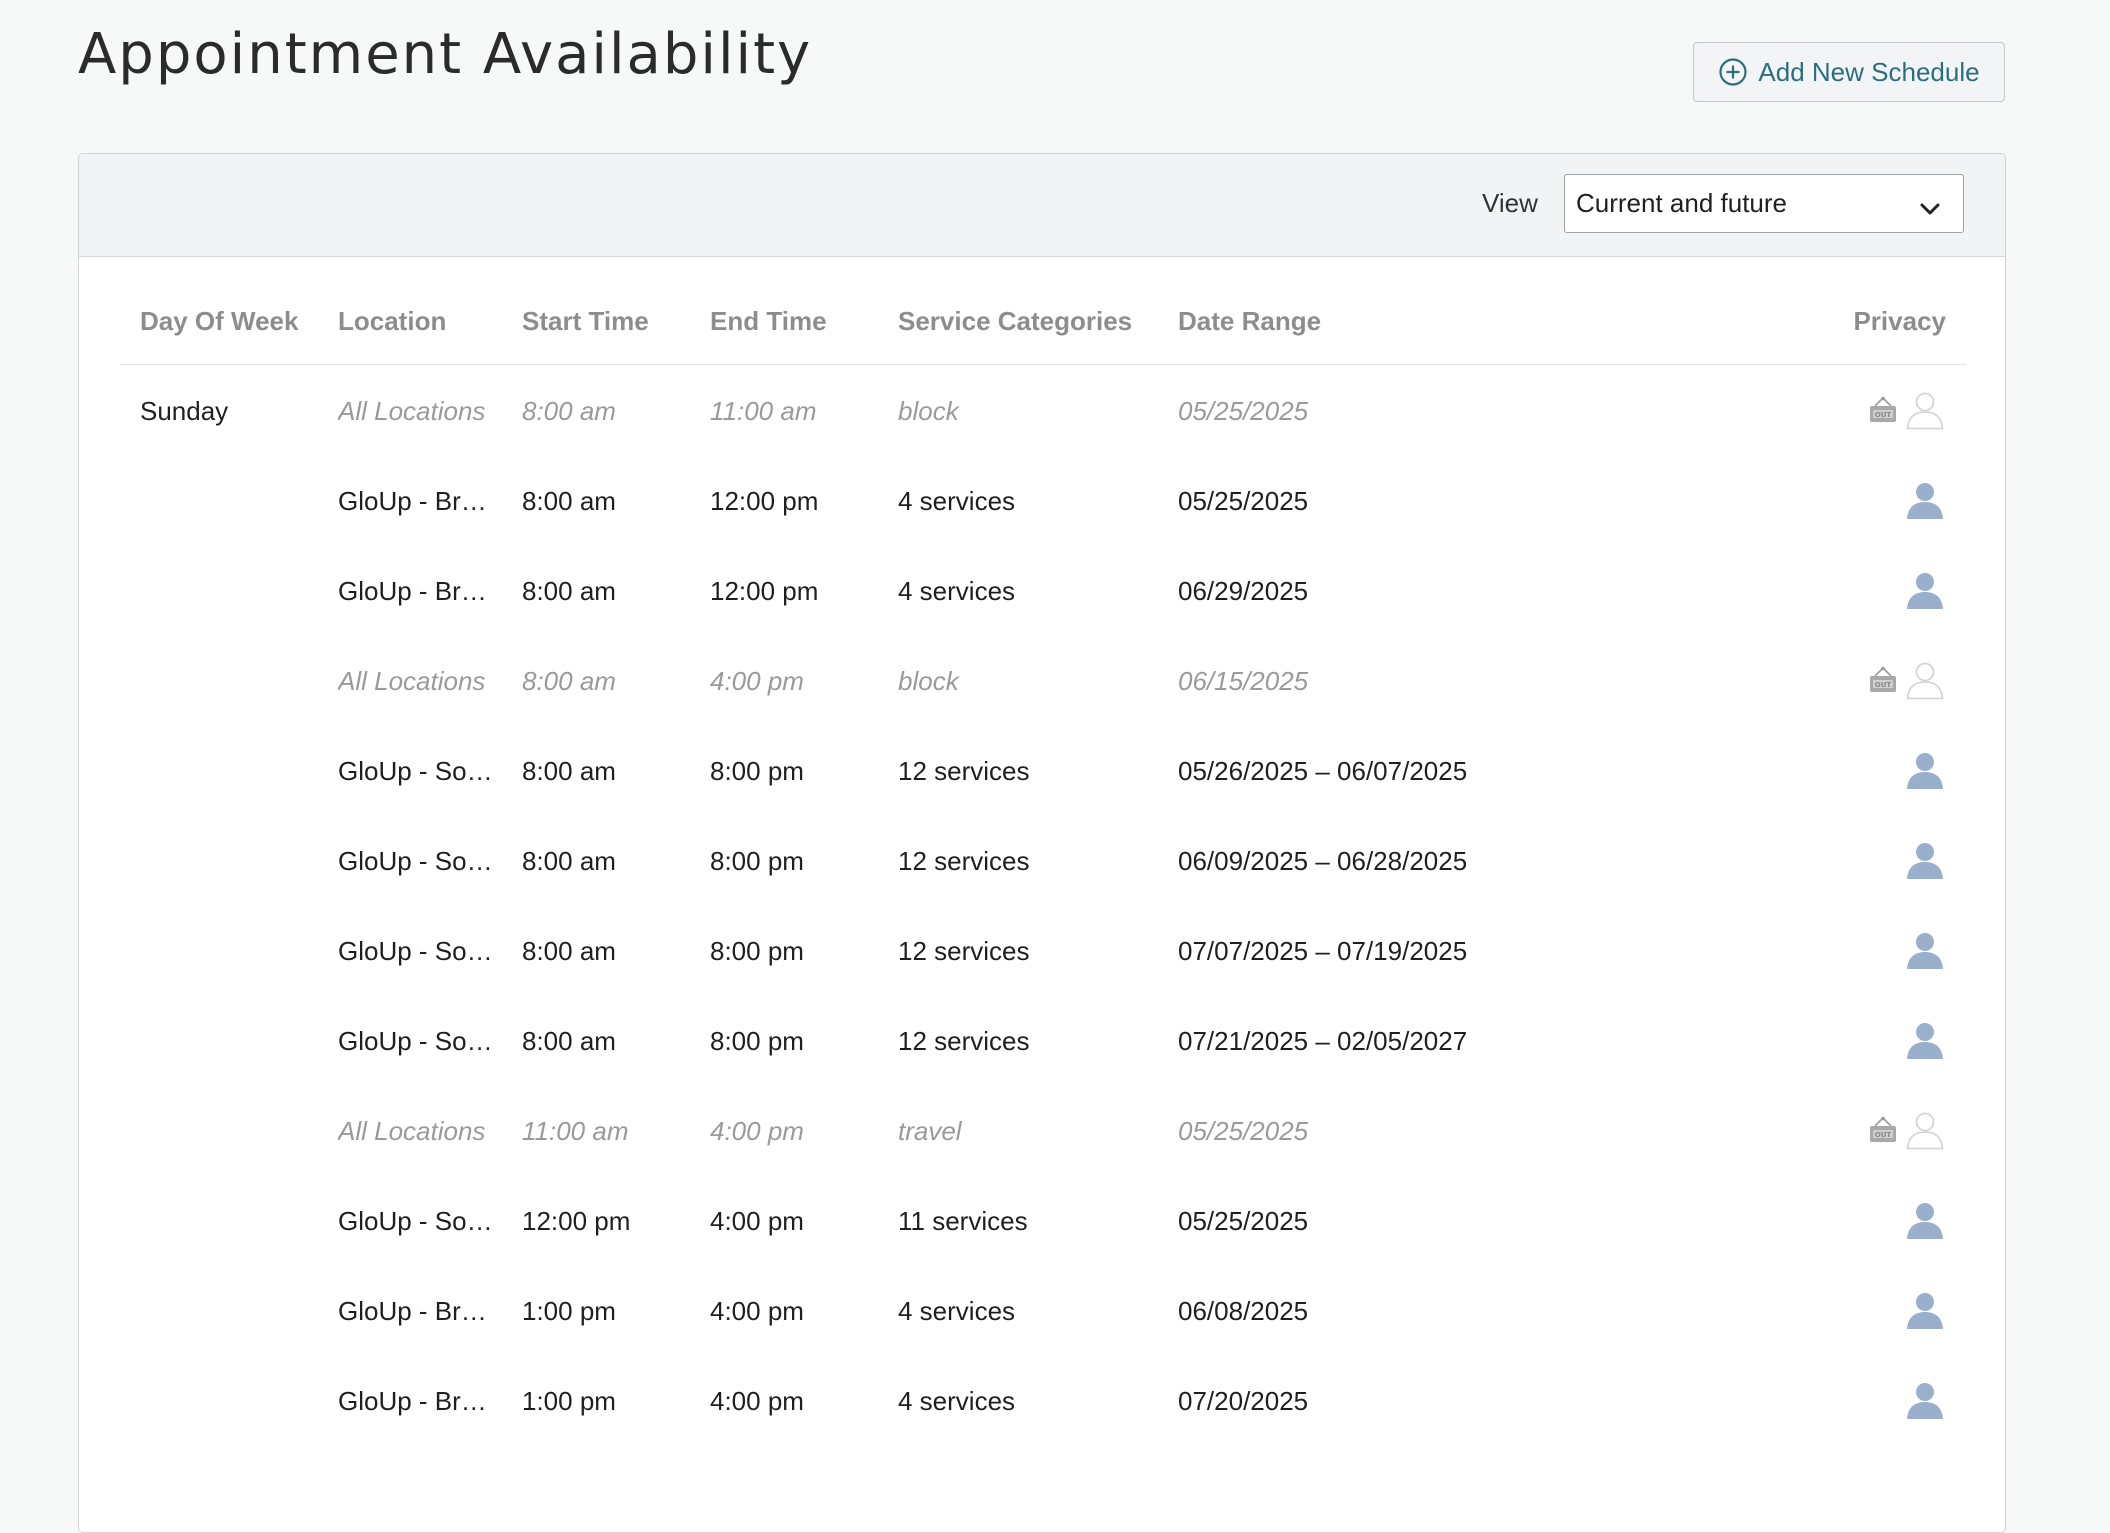  Describe the element at coordinates (768, 321) in the screenshot. I see `column-header-end-time: End Time` at that location.